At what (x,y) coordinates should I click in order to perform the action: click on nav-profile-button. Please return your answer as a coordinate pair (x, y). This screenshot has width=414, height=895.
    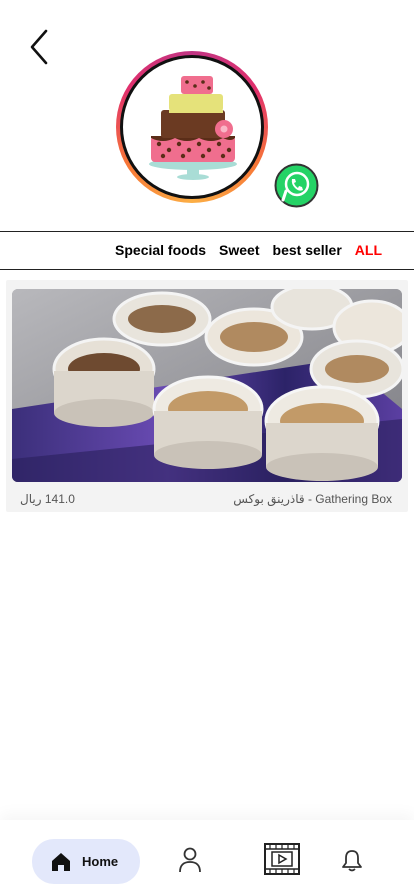
    Looking at the image, I should click on (190, 862).